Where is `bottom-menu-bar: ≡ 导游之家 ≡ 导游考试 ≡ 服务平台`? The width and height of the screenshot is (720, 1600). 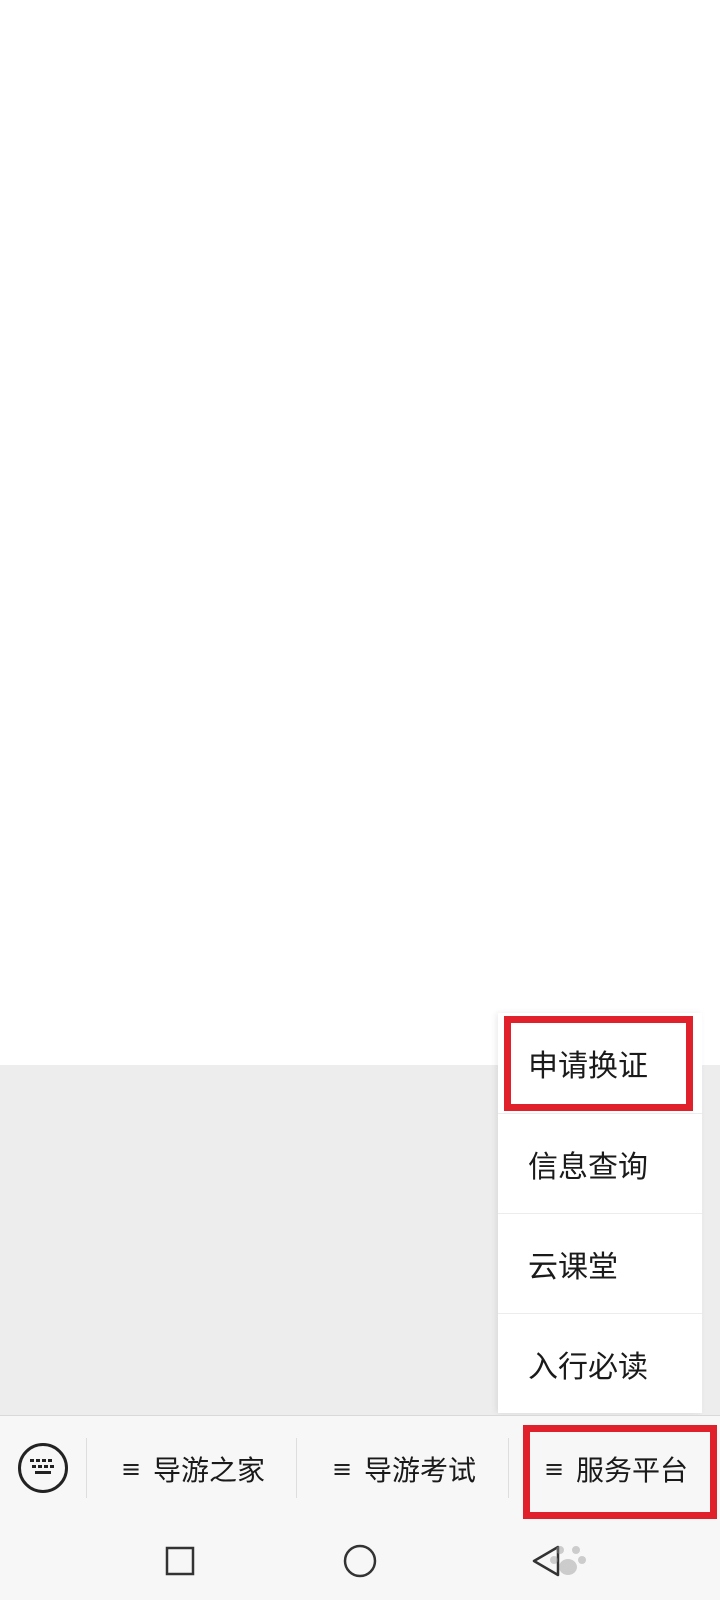 bottom-menu-bar: ≡ 导游之家 ≡ 导游考试 ≡ 服务平台 is located at coordinates (360, 1468).